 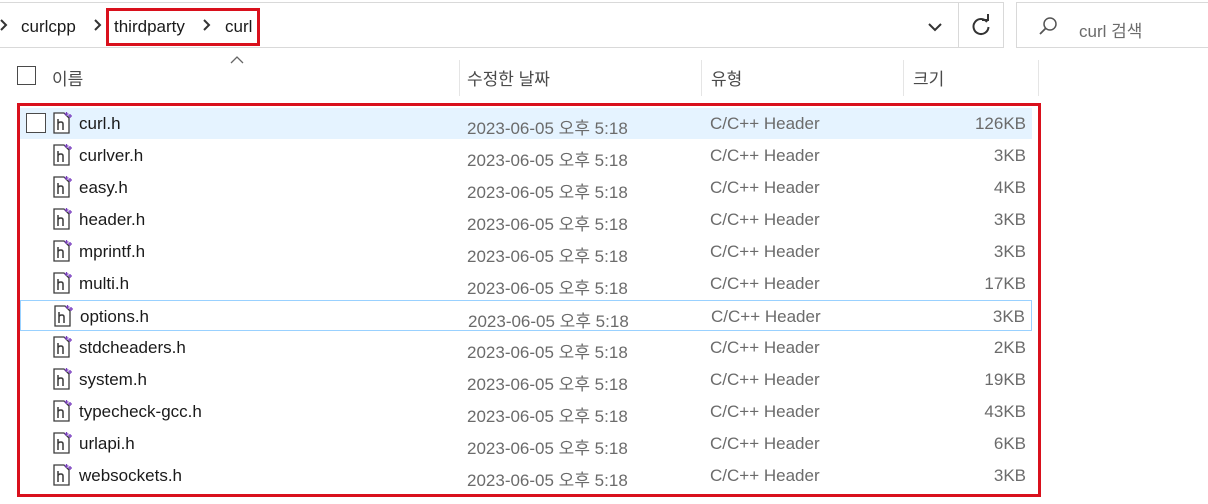 I want to click on file-size: 6KB, so click(x=1009, y=443).